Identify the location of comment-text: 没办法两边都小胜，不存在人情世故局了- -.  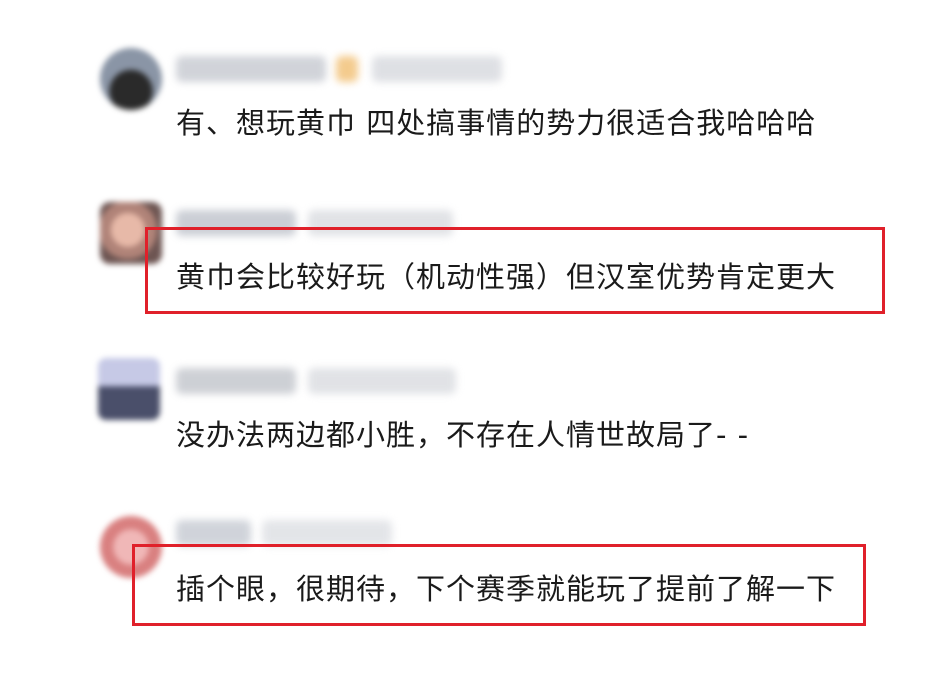
(463, 435).